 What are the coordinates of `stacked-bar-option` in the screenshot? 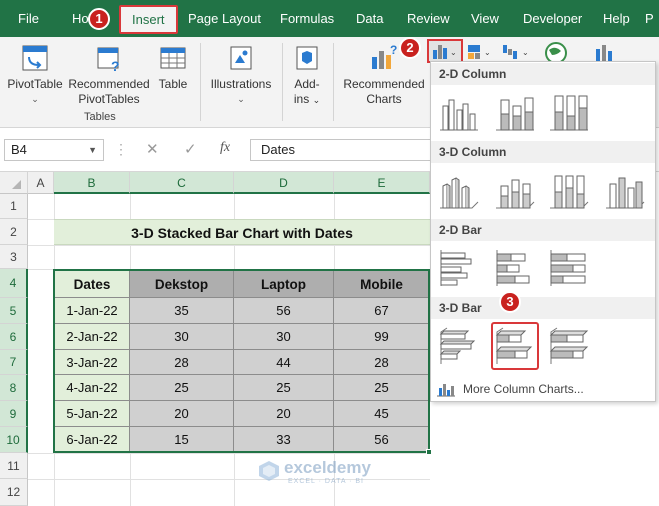 It's located at (515, 268).